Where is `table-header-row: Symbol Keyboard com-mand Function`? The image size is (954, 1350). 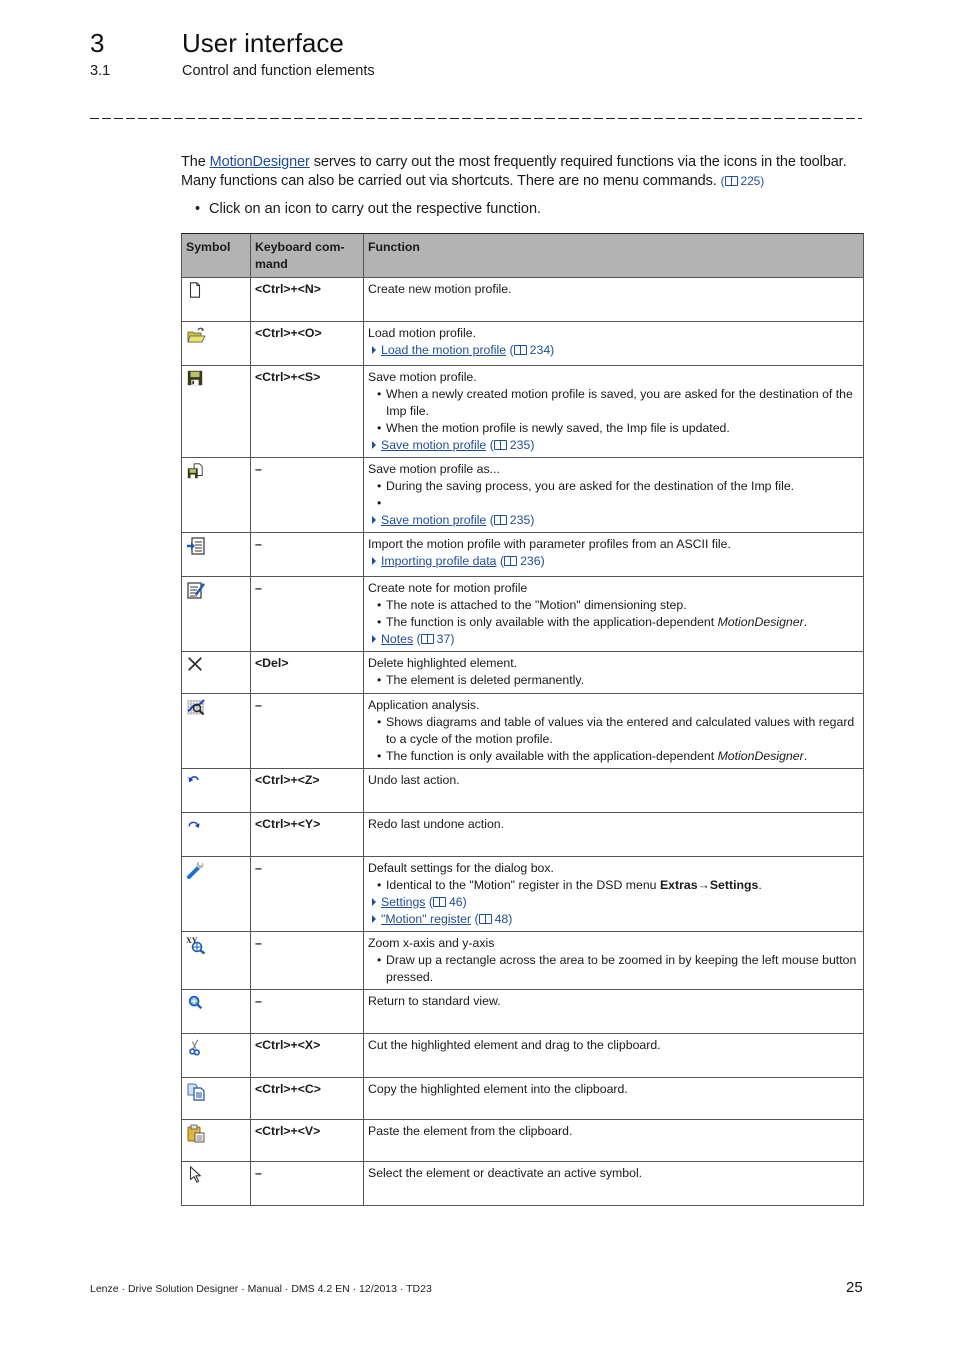
table-header-row: Symbol Keyboard com-mand Function is located at coordinates (522, 255).